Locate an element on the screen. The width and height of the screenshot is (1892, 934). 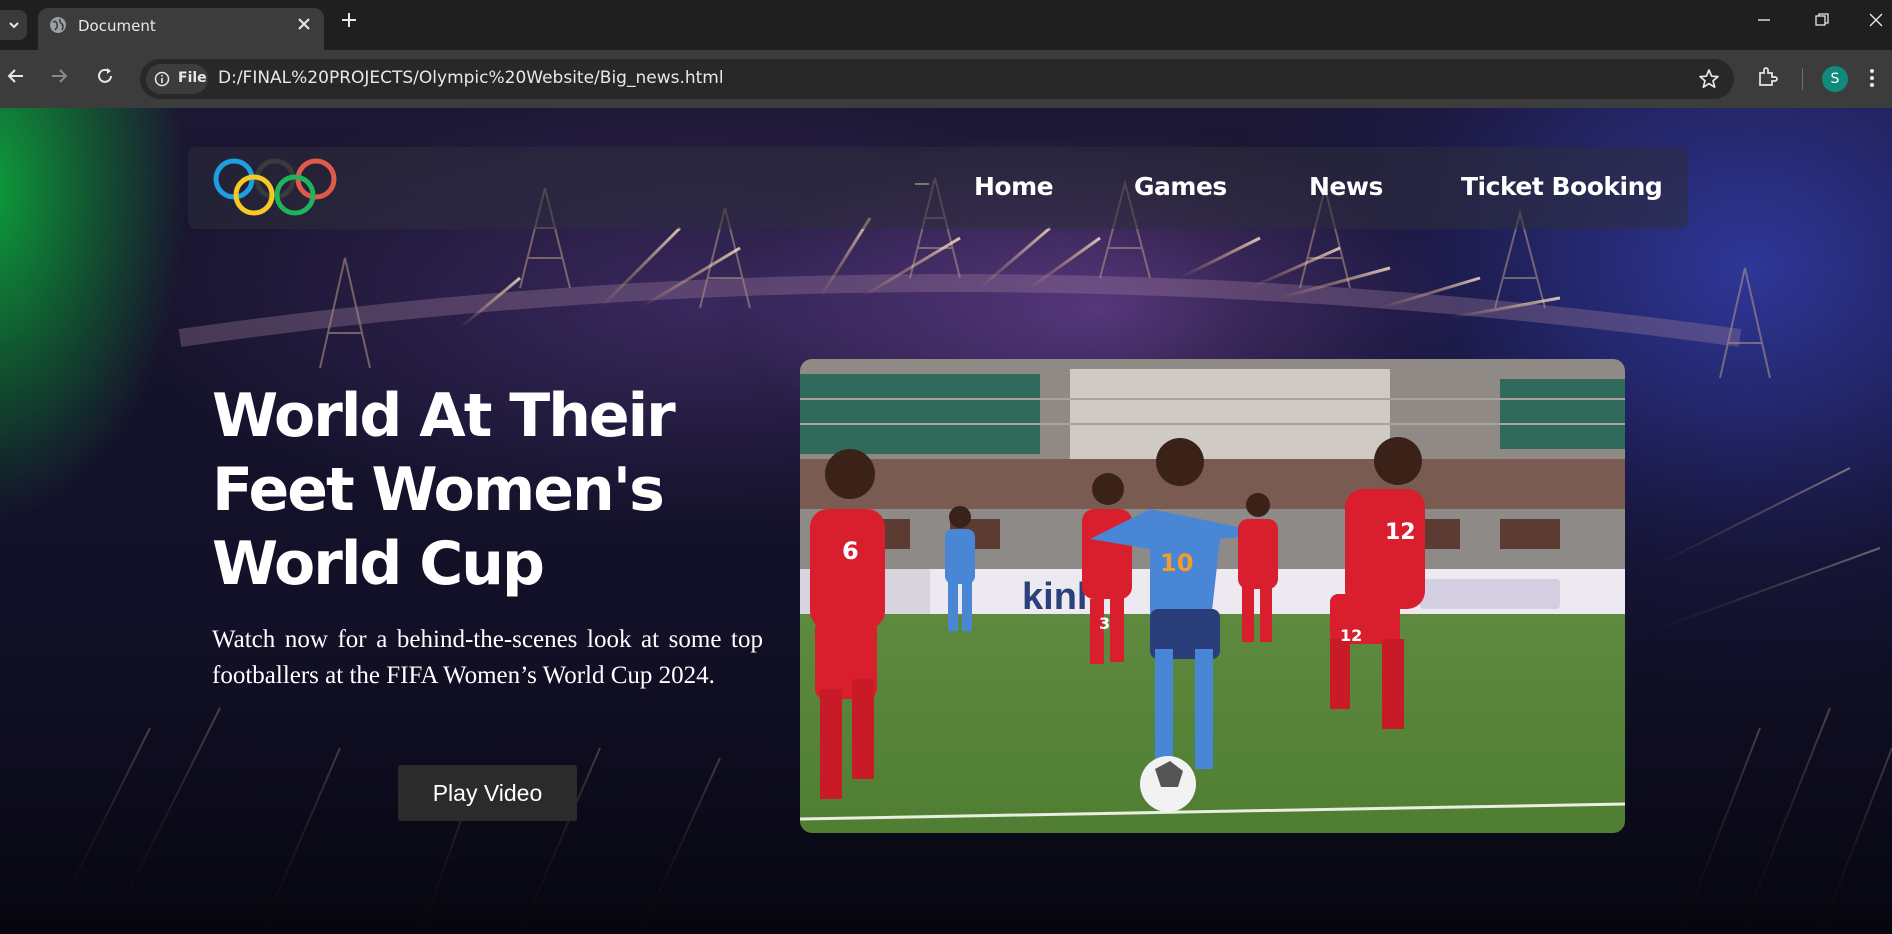
nav-decoration is located at coordinates (922, 184).